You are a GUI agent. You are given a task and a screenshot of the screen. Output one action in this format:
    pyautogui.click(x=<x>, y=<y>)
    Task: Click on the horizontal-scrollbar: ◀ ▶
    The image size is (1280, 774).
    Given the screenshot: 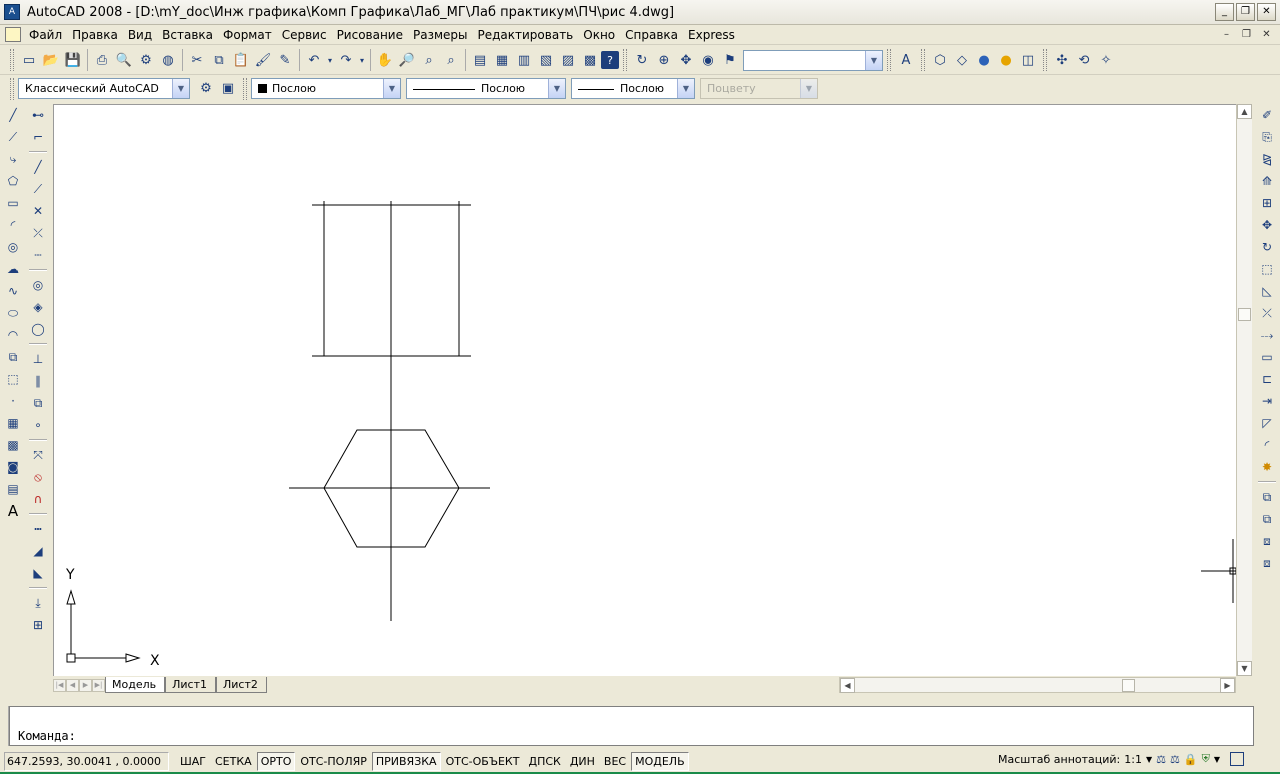 What is the action you would take?
    pyautogui.click(x=1037, y=685)
    